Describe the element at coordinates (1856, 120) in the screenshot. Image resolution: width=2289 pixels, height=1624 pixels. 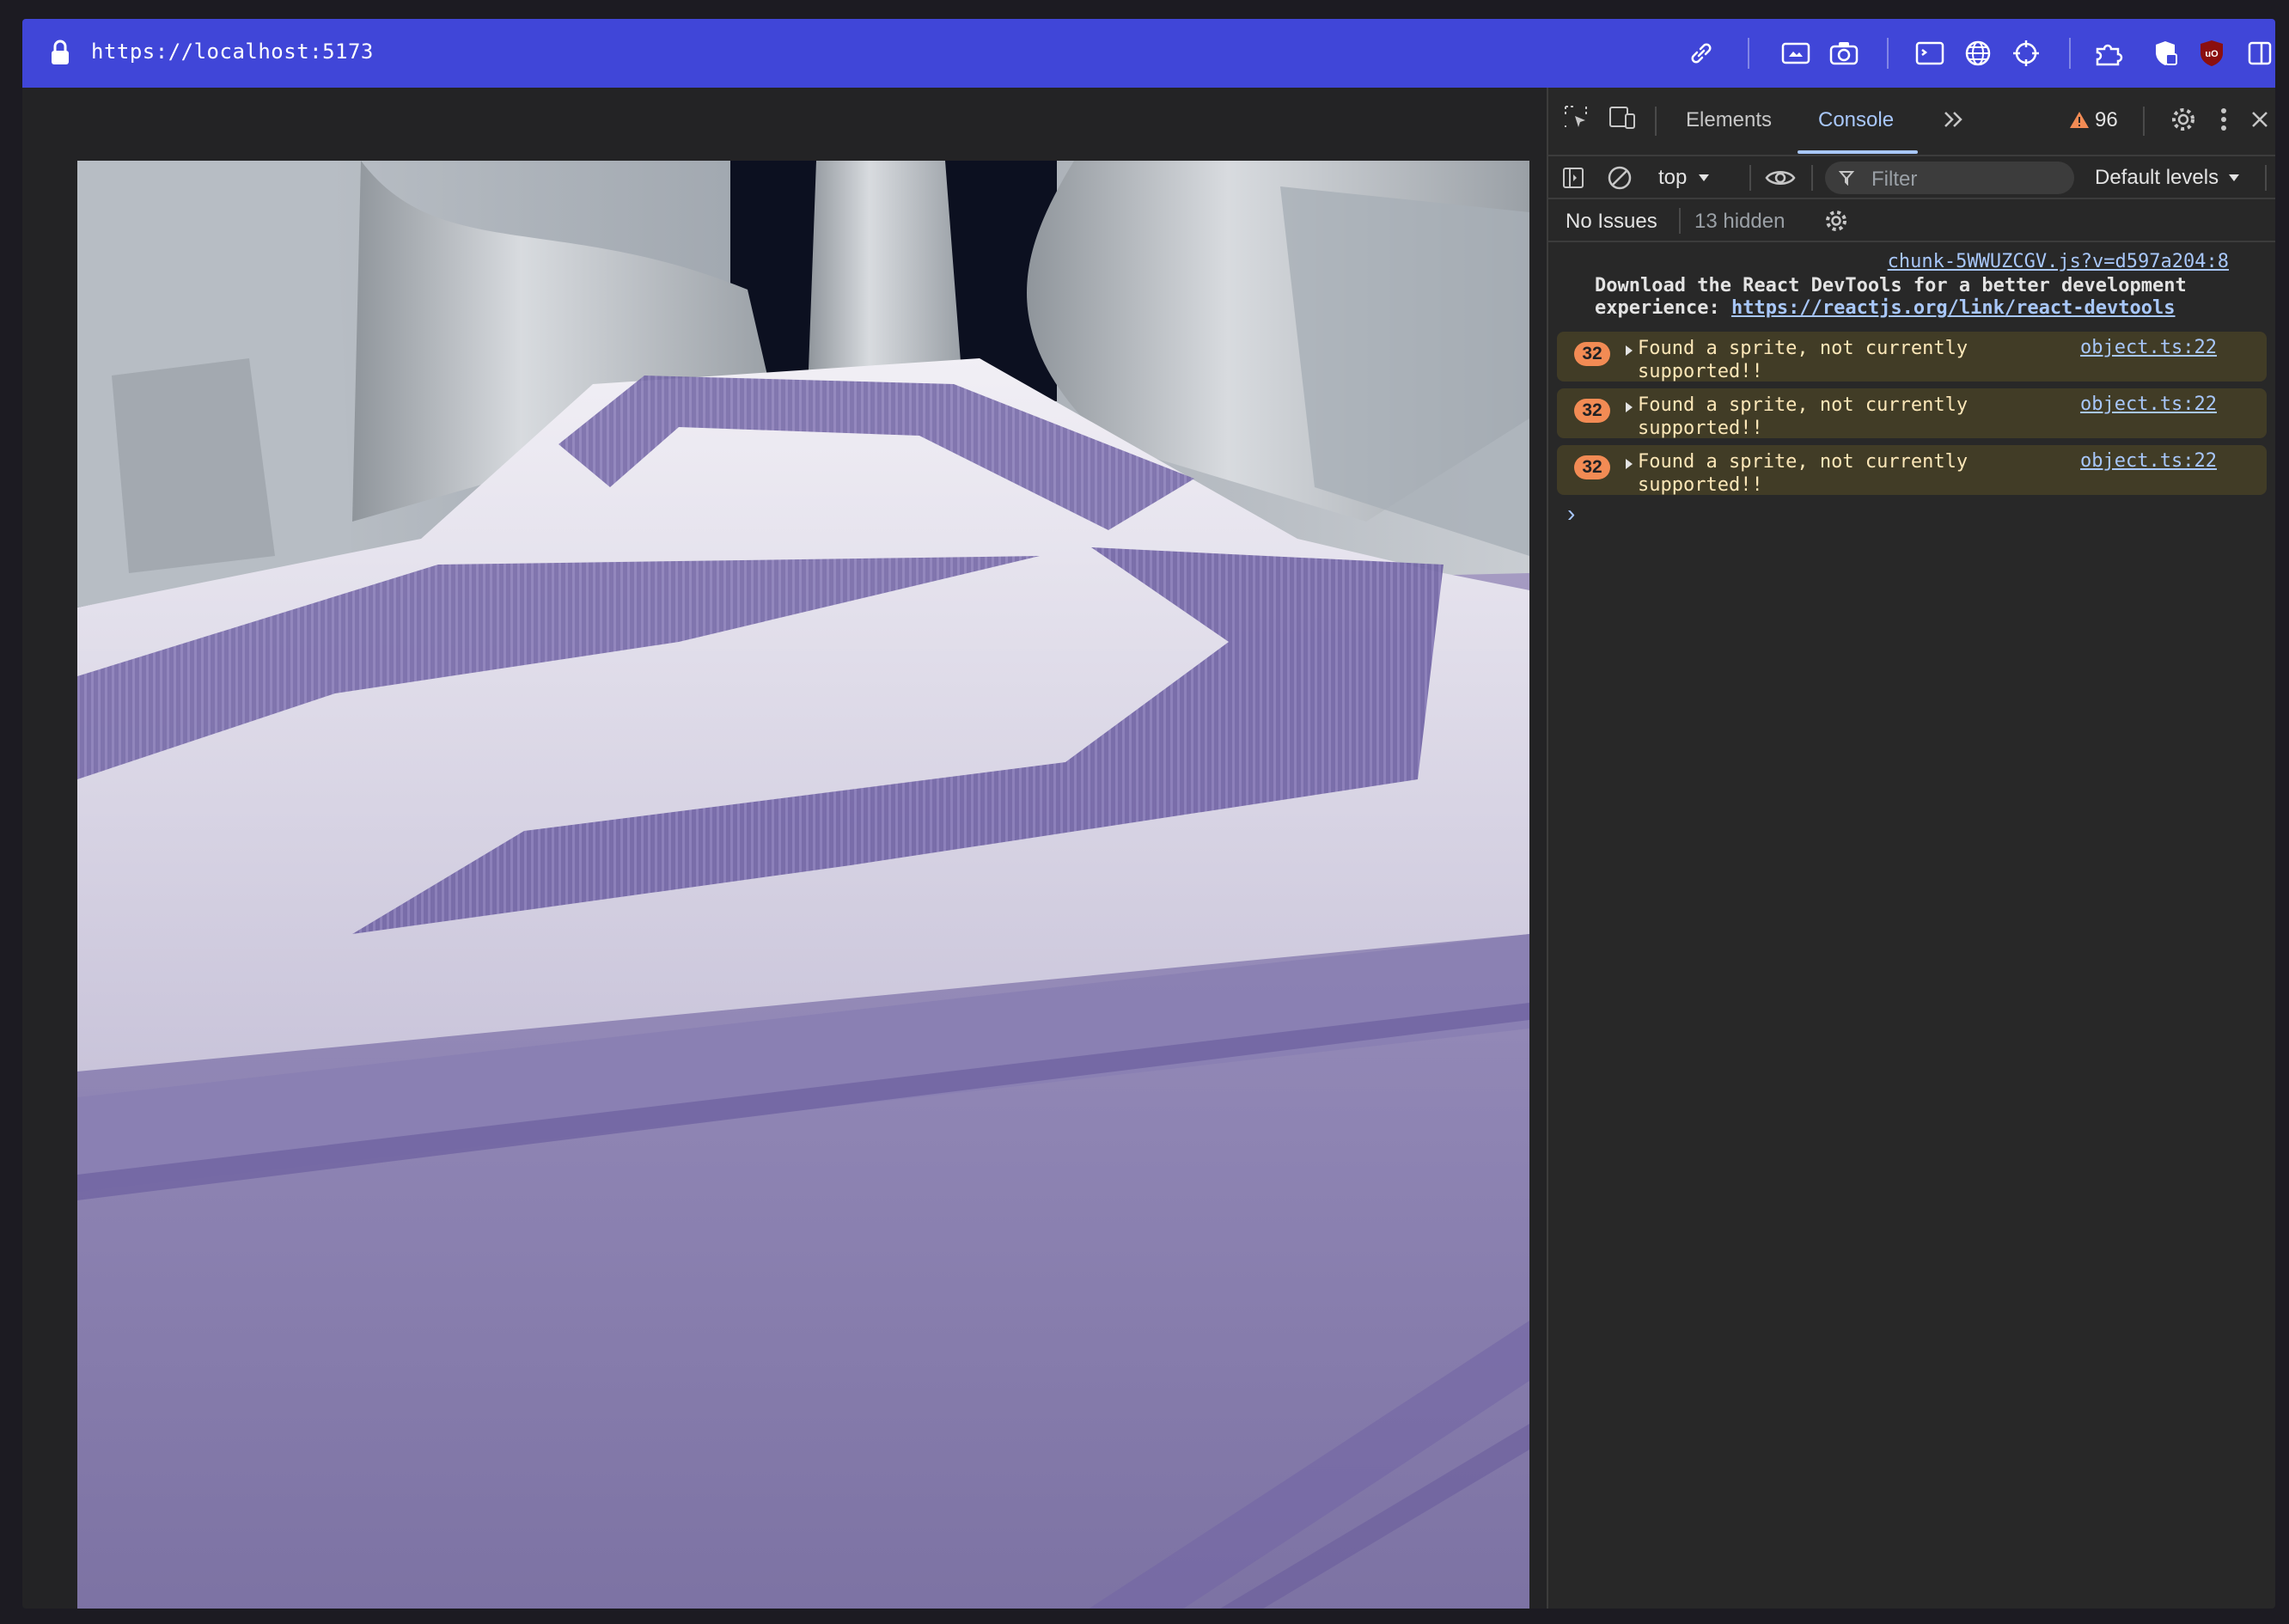
I see `tab-console: Console` at that location.